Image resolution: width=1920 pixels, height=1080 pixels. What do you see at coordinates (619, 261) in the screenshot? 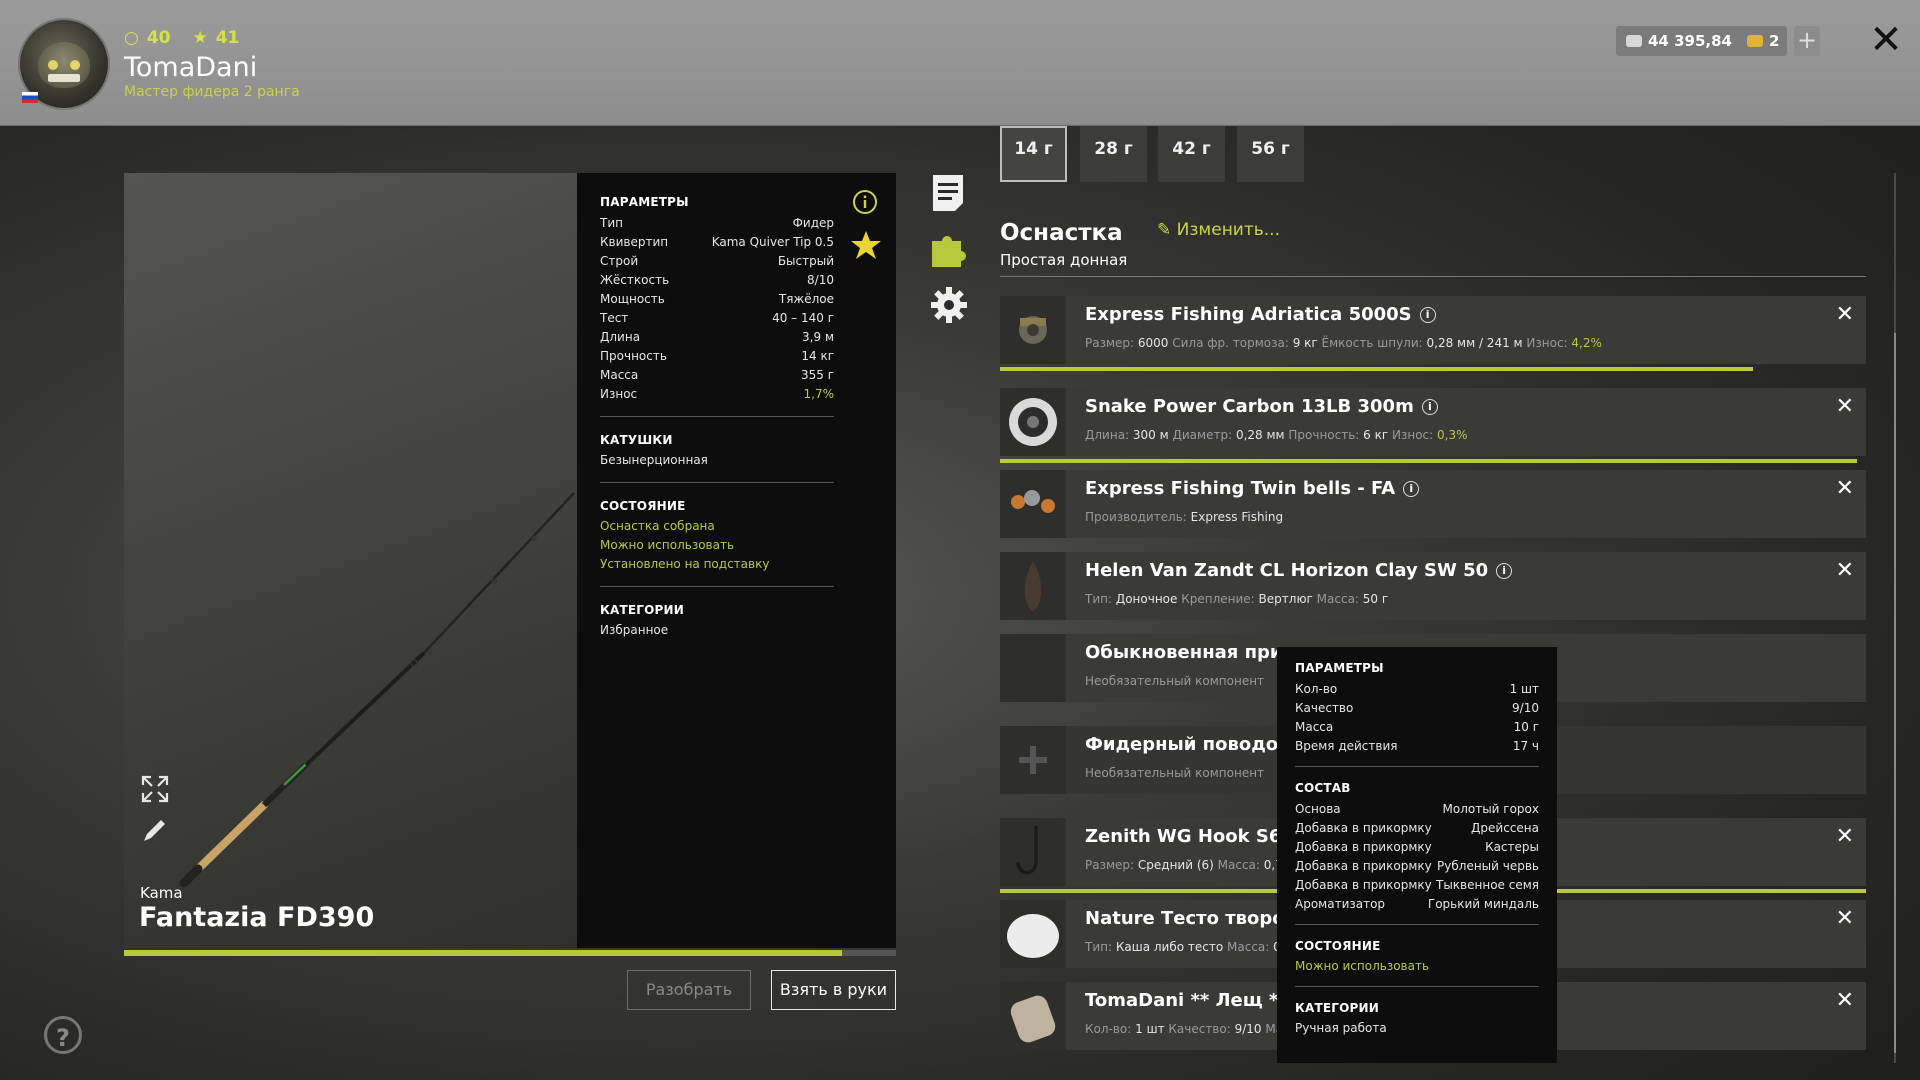
I see `param-label: Строй` at bounding box center [619, 261].